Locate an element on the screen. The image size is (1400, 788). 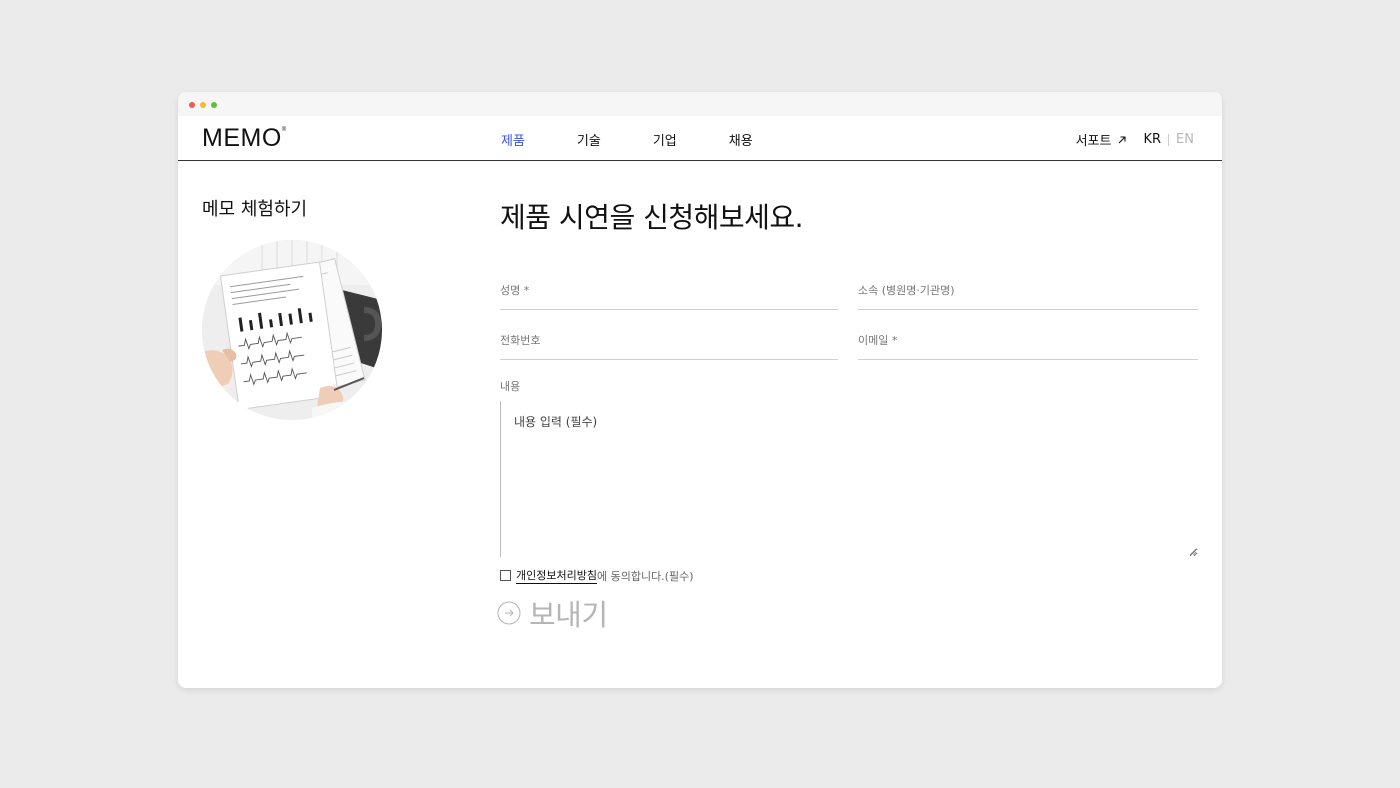
memo-logo: MEMO® is located at coordinates (244, 138).